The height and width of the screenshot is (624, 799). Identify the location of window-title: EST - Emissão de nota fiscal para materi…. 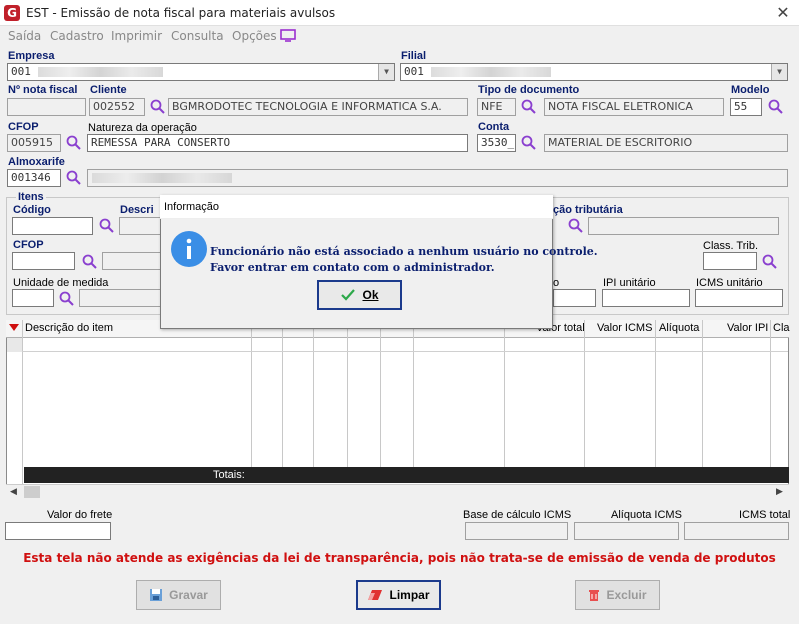
(181, 13).